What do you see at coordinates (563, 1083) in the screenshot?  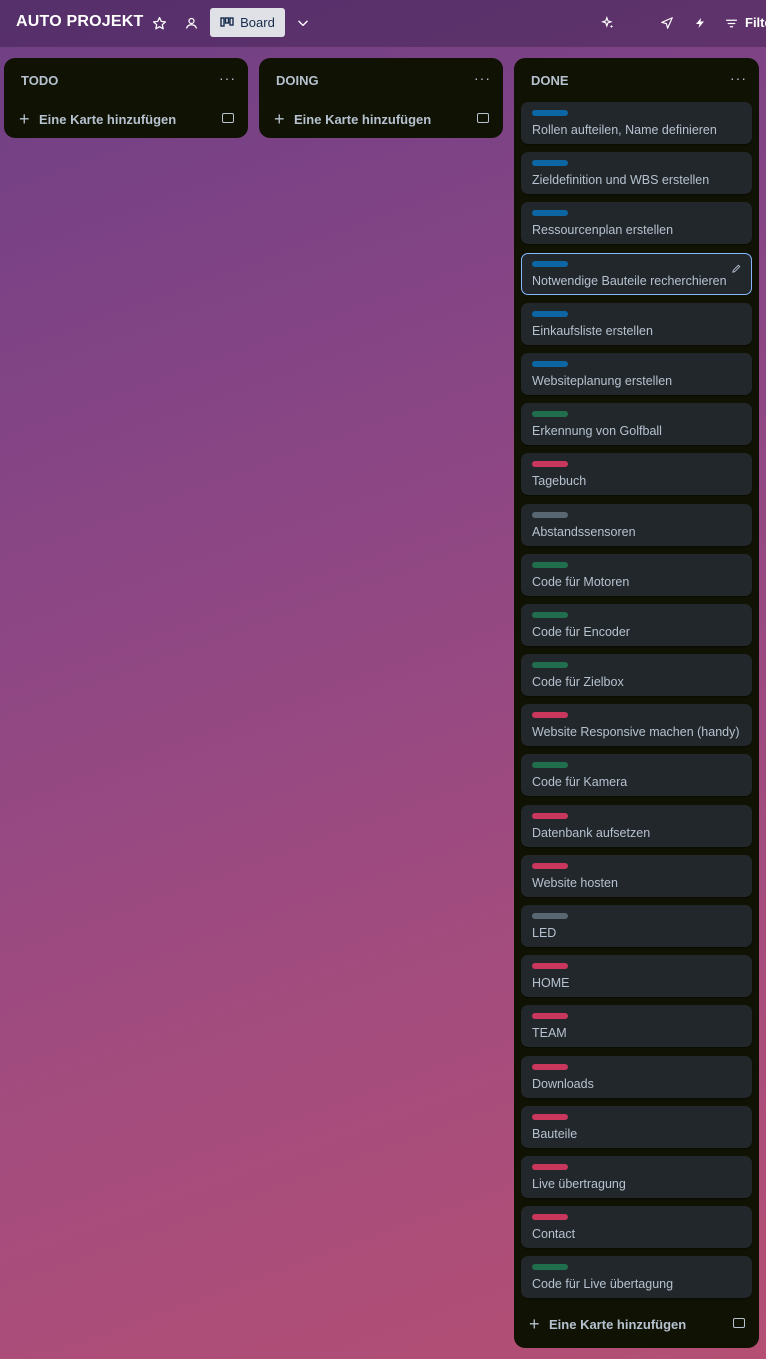 I see `card-title: Downloads` at bounding box center [563, 1083].